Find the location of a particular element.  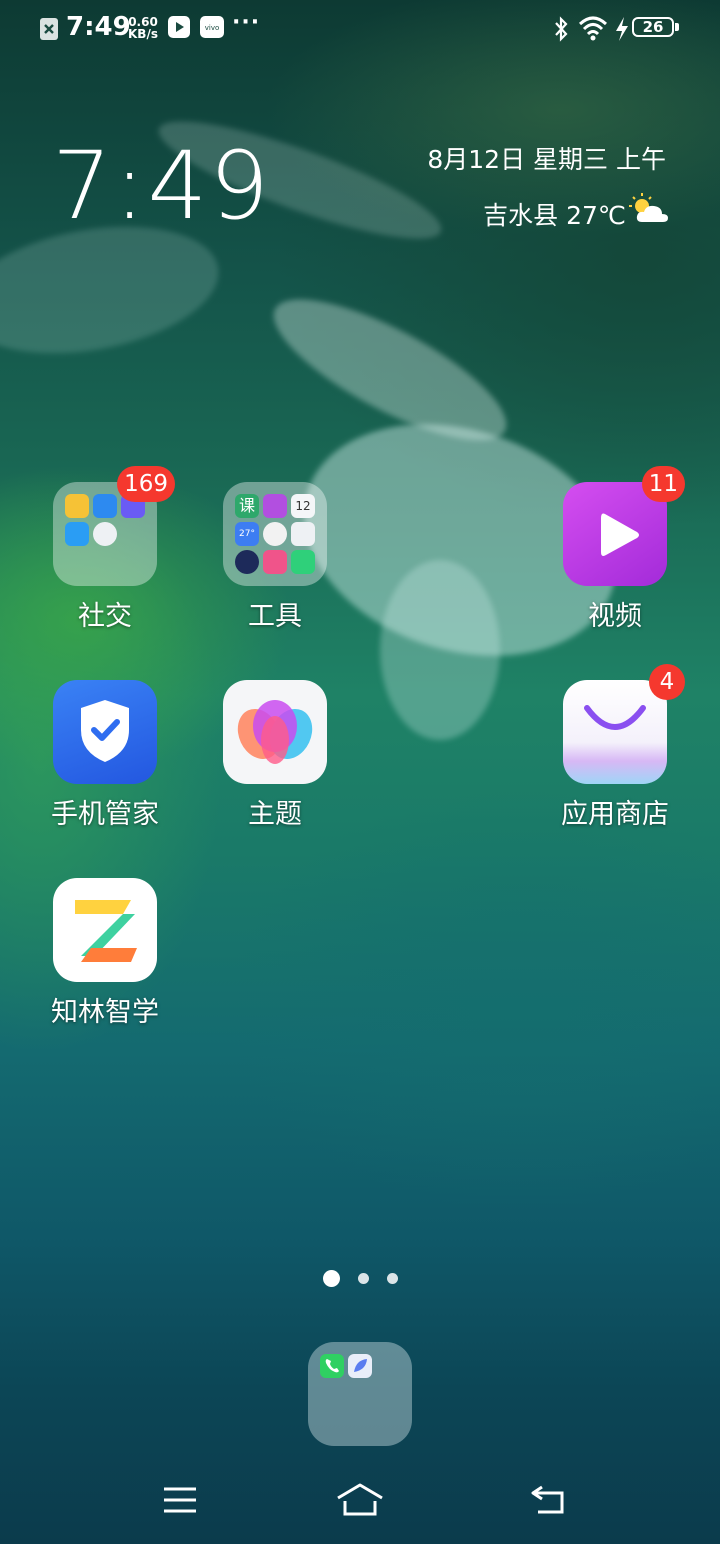

partly-sunny-icon is located at coordinates (648, 207).